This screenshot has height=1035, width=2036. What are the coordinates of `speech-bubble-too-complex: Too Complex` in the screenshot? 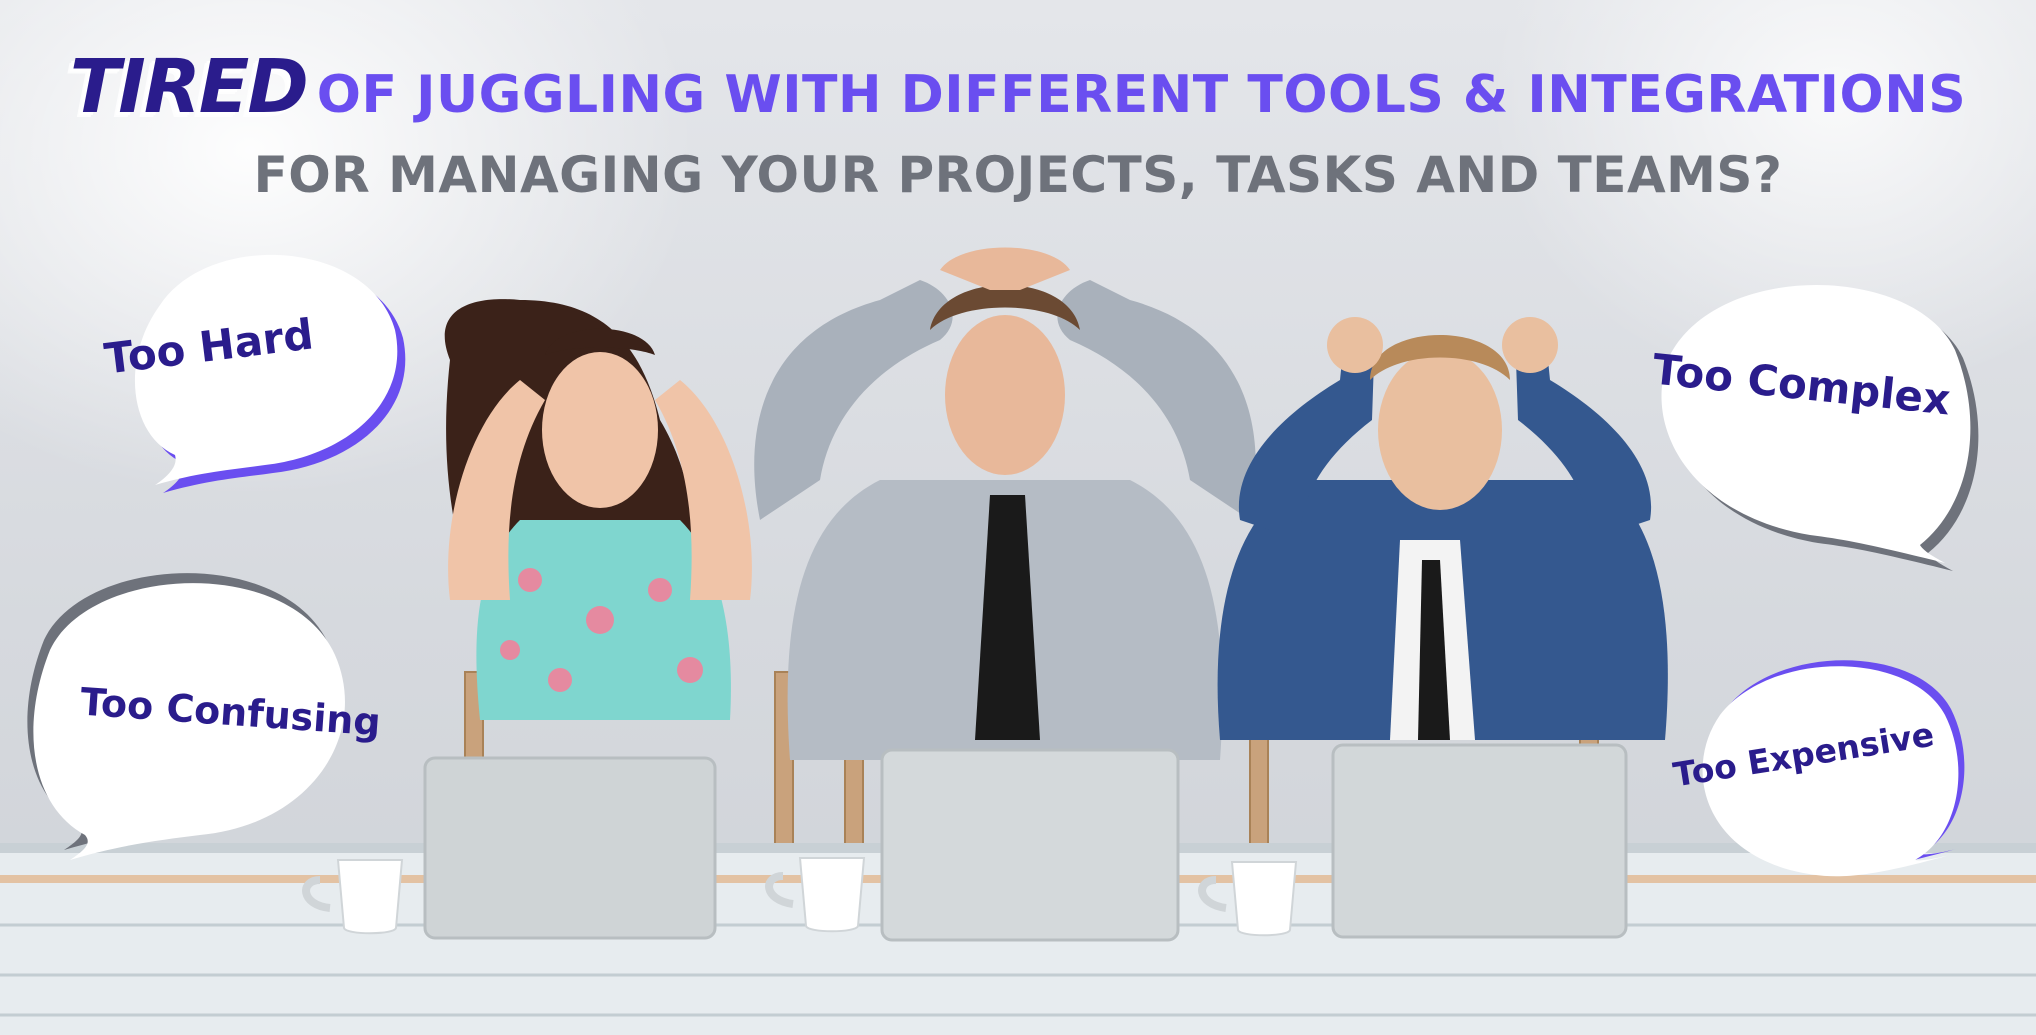 It's located at (1820, 415).